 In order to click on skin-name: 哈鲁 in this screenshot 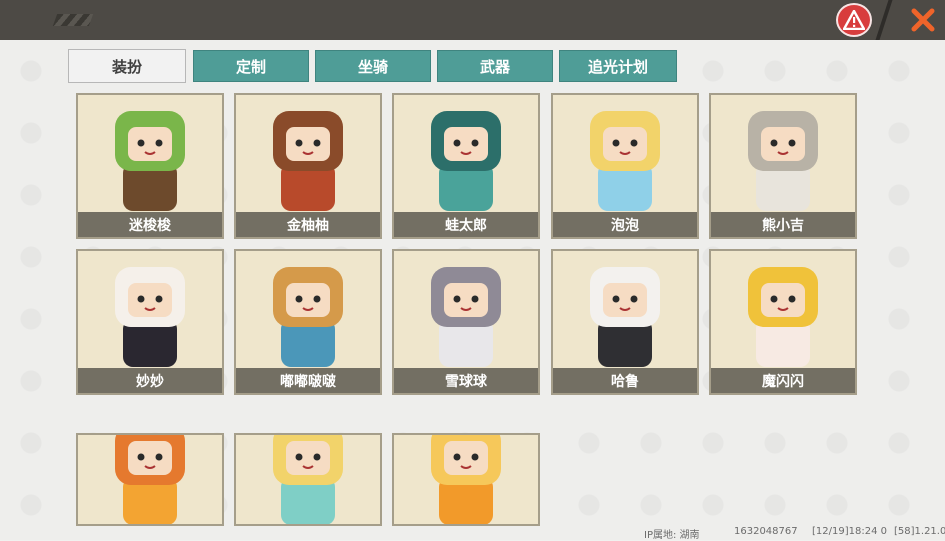, I will do `click(625, 380)`.